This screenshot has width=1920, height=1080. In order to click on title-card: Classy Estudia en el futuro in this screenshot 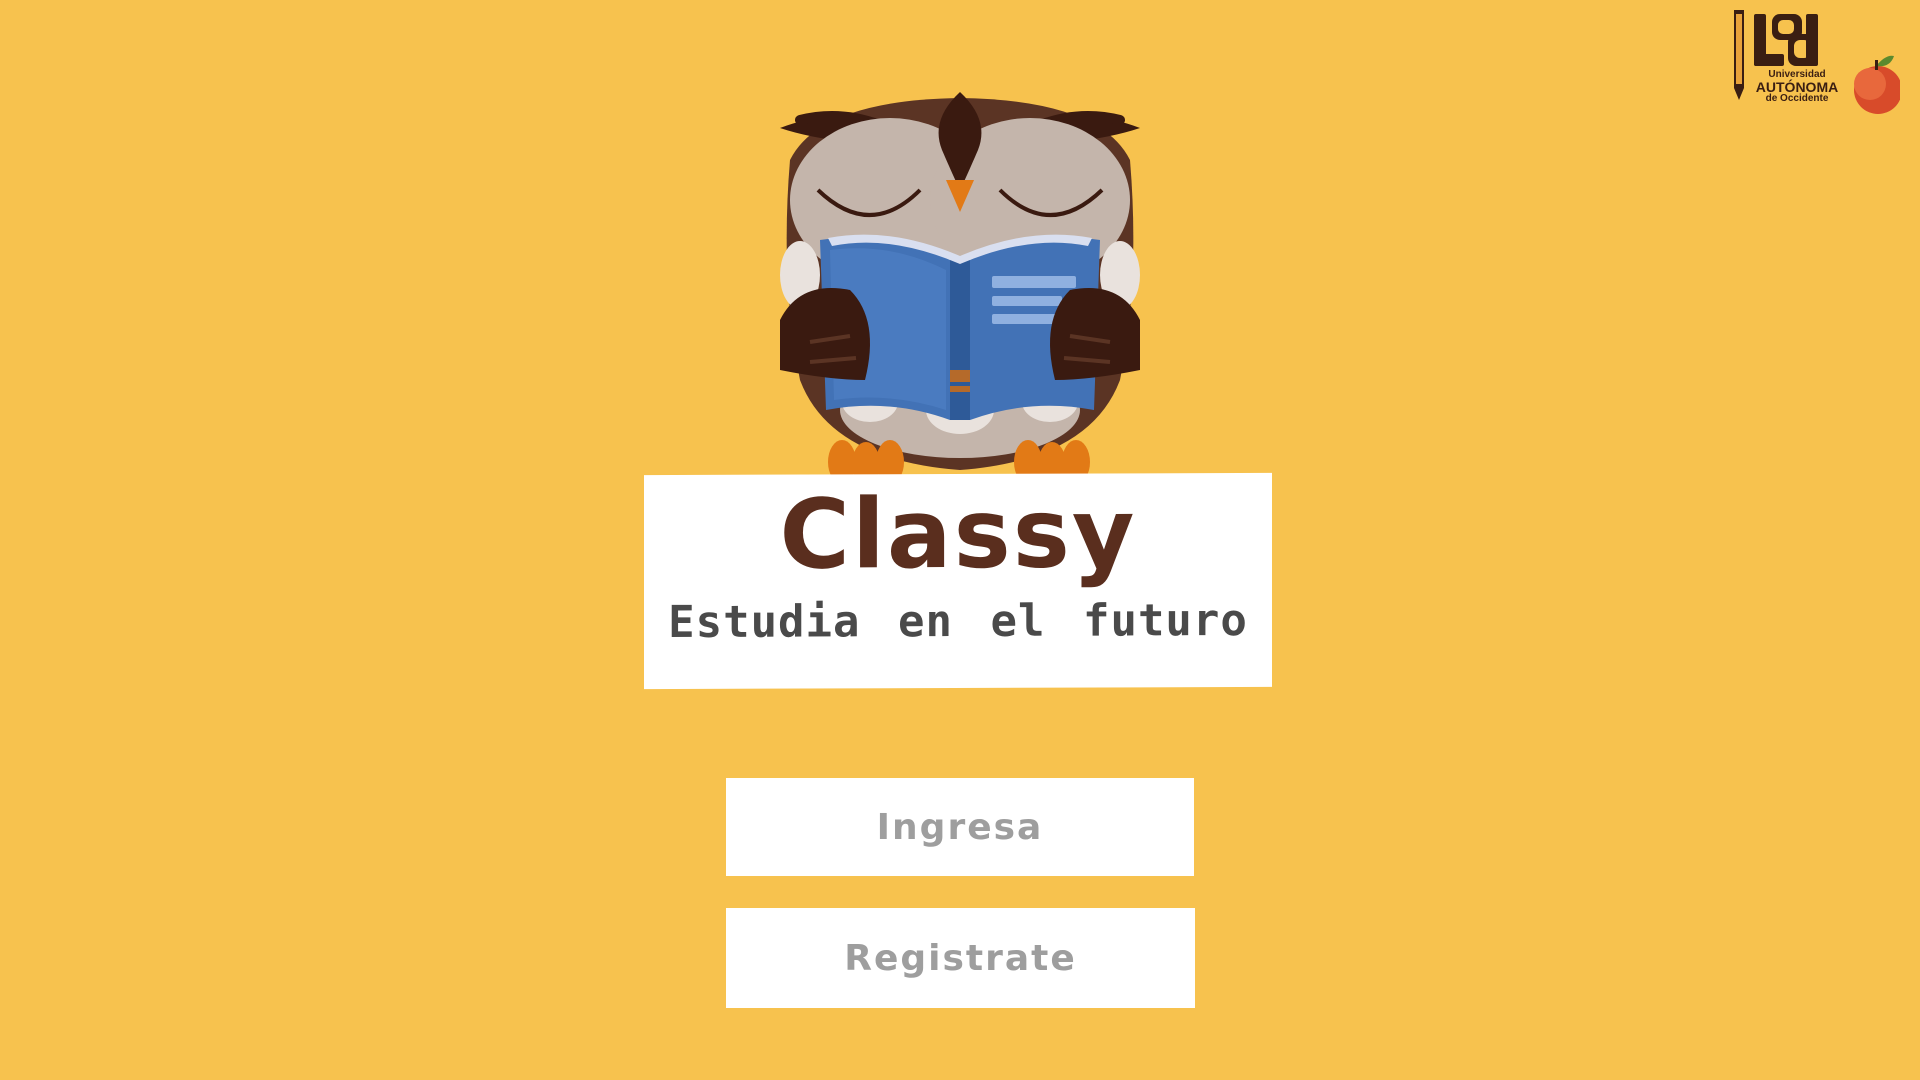, I will do `click(958, 581)`.